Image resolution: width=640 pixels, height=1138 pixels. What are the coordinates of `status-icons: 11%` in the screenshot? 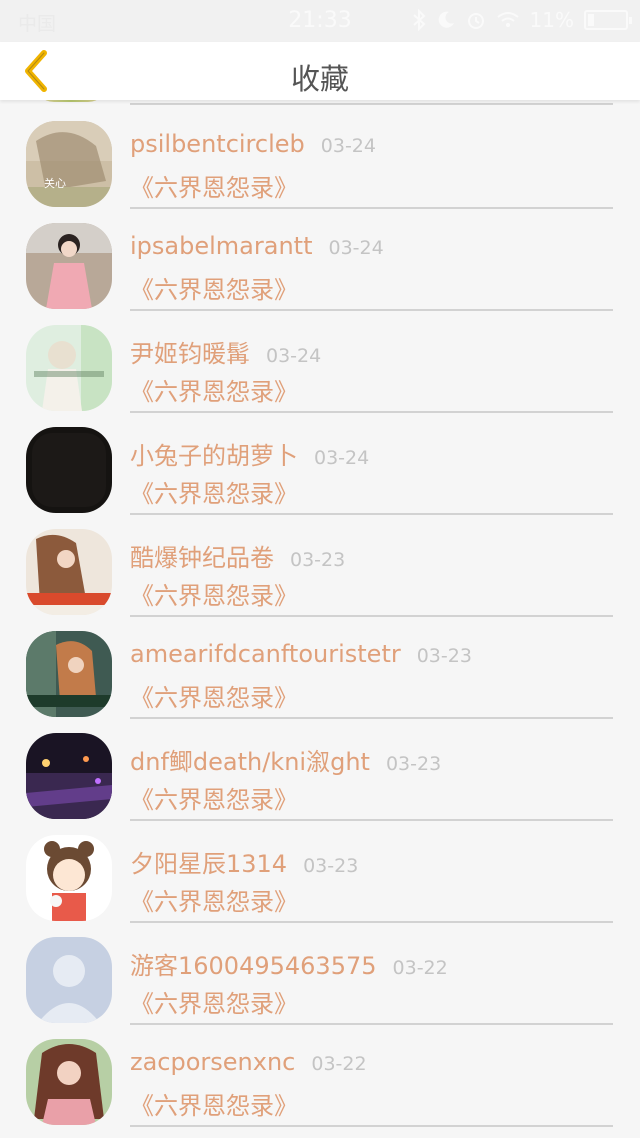 It's located at (522, 20).